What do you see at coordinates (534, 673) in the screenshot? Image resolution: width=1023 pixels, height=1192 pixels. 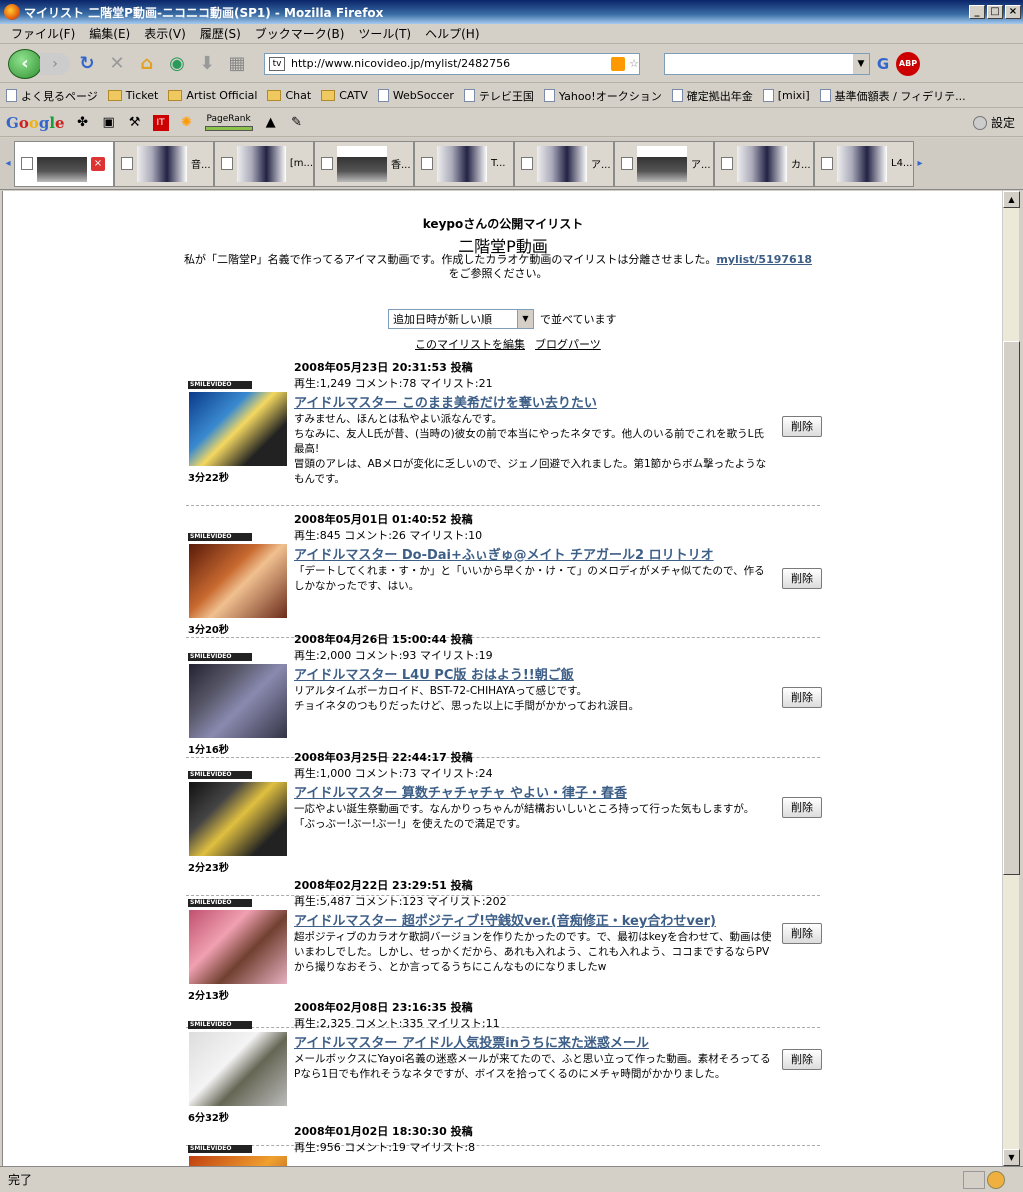 I see `video-title-link: アイドルマスター L4U PC版 おはよう!!朝ご飯` at bounding box center [534, 673].